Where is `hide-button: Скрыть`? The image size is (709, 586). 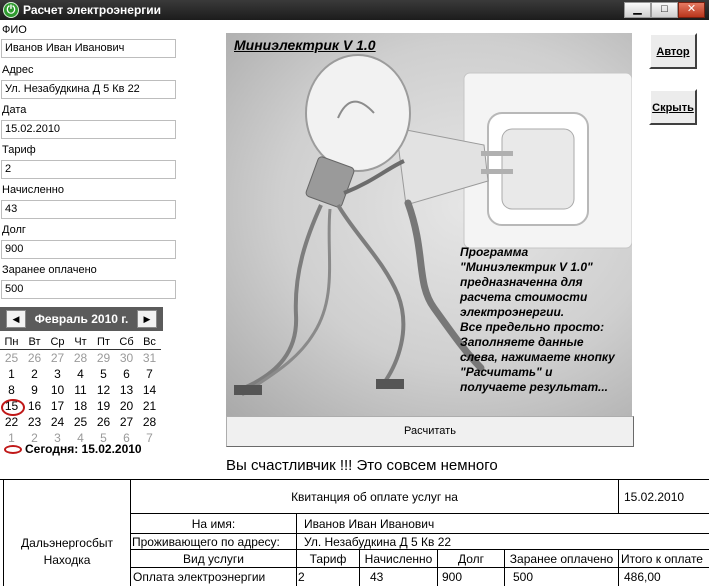
hide-button: Скрыть is located at coordinates (673, 107).